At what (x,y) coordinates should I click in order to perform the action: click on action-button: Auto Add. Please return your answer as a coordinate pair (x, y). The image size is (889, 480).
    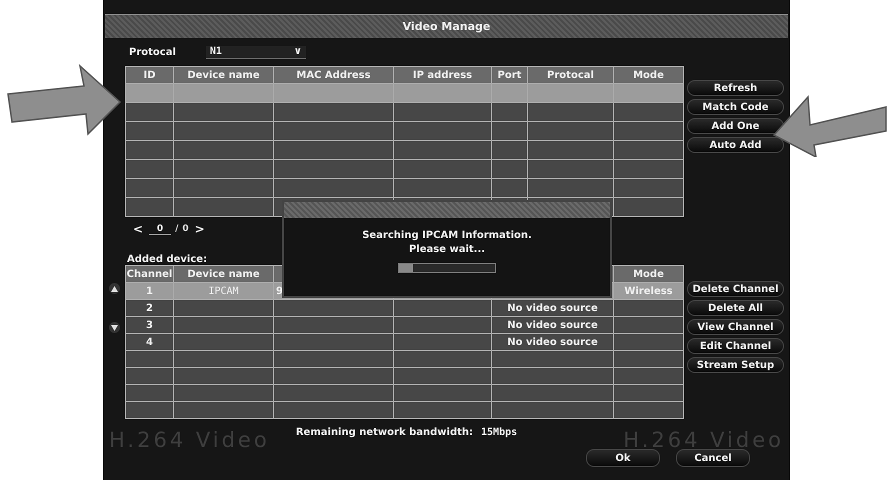
    Looking at the image, I should click on (735, 145).